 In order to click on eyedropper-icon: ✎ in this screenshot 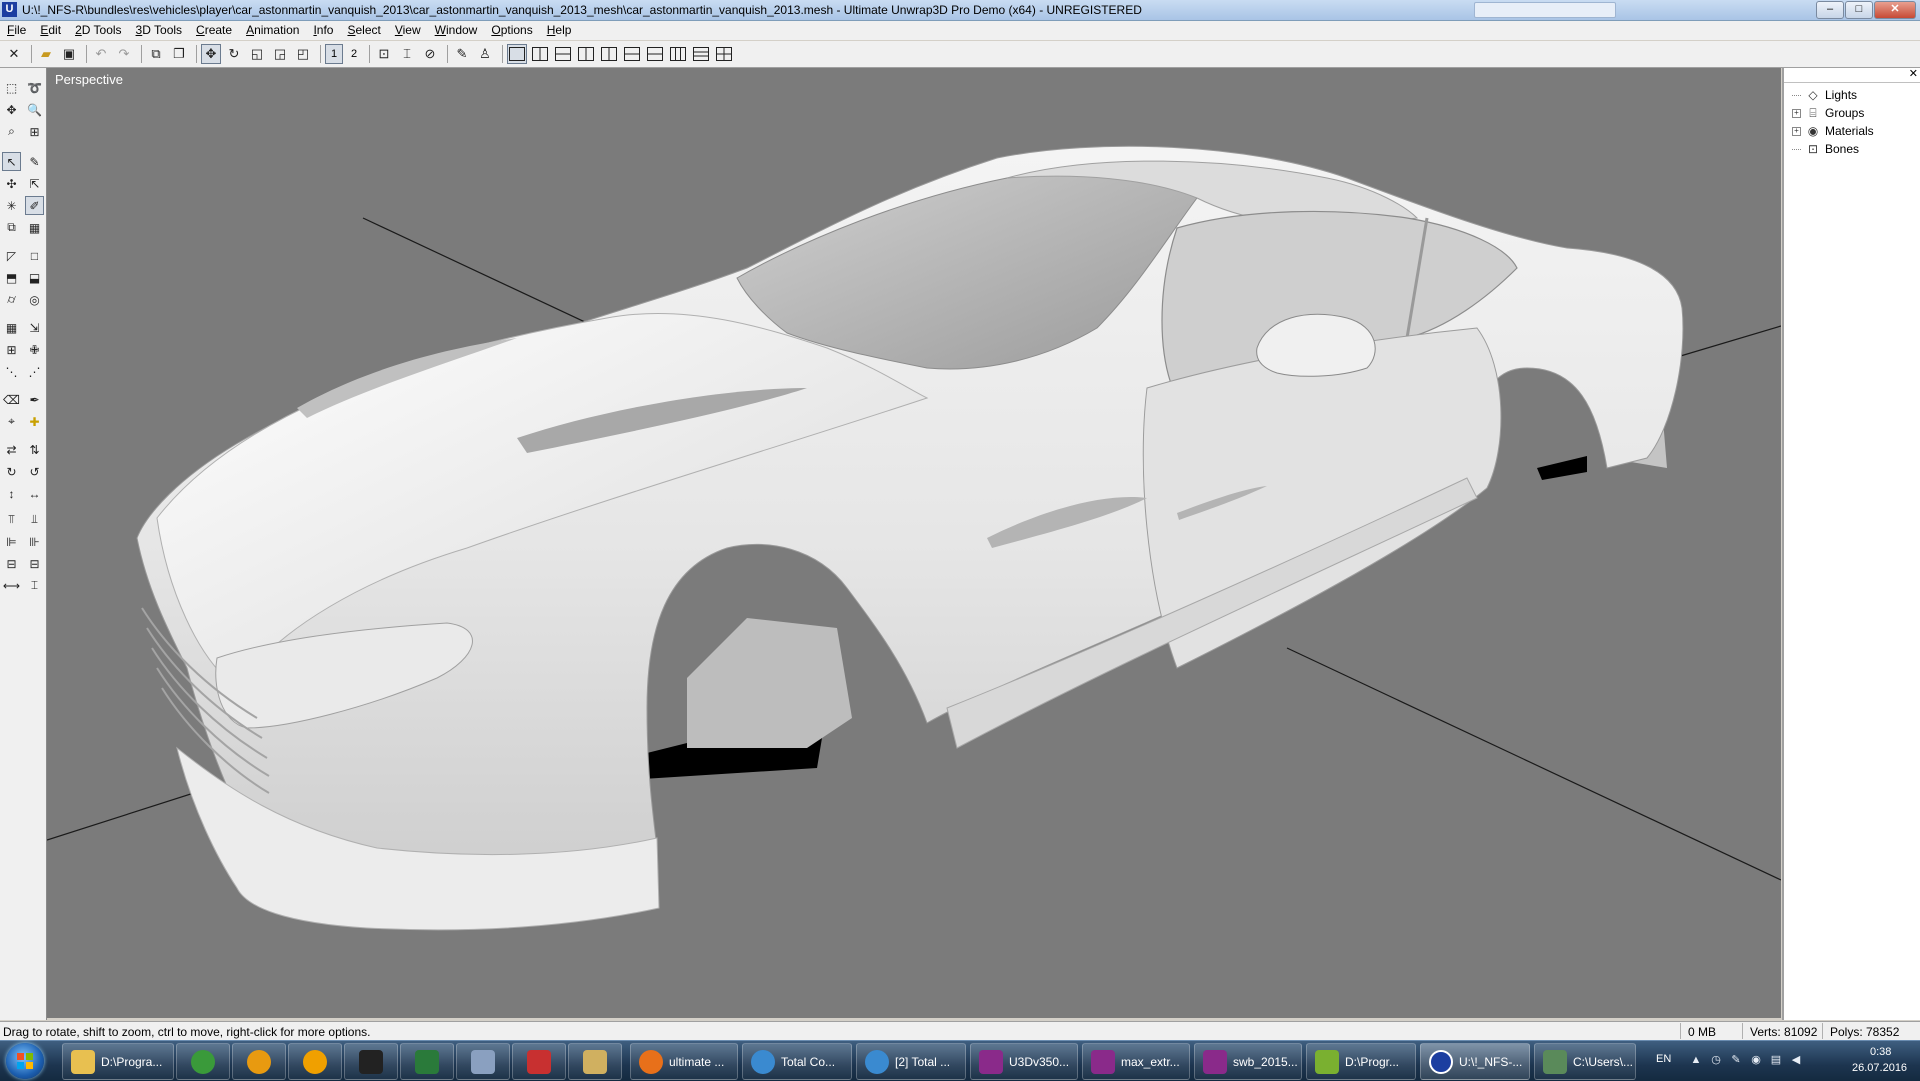, I will do `click(462, 54)`.